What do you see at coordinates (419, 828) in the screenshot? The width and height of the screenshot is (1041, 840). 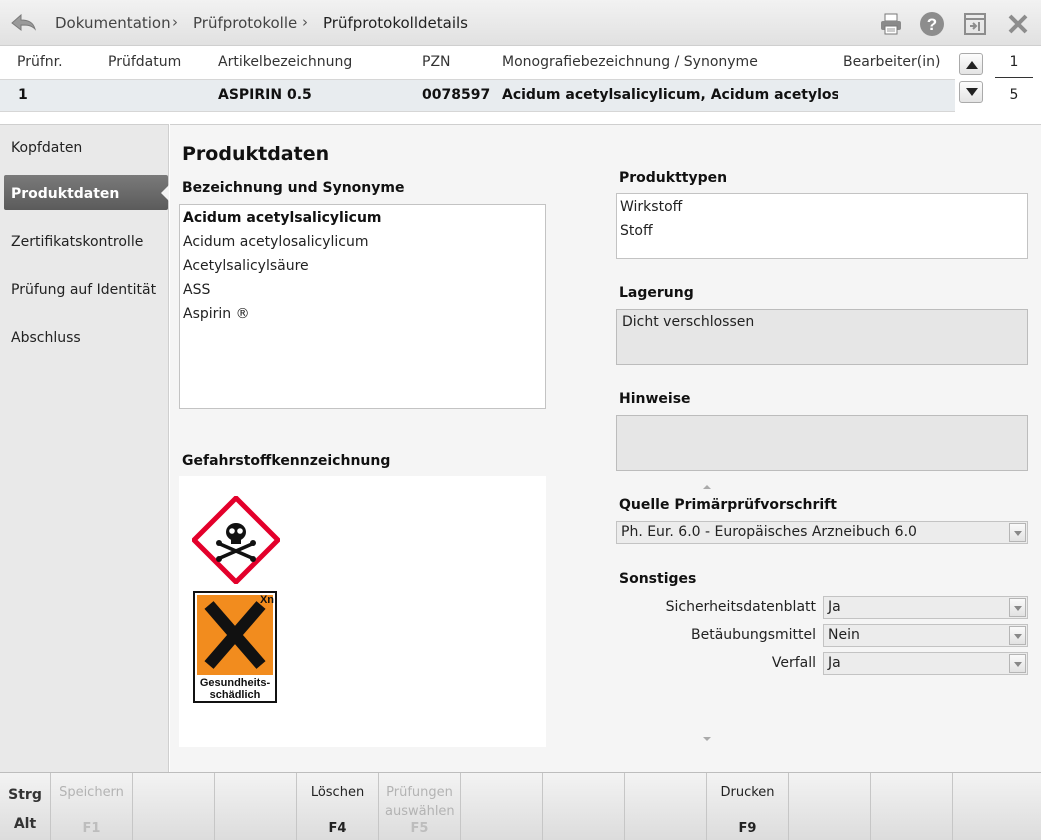 I see `fkey-shortcut: F5` at bounding box center [419, 828].